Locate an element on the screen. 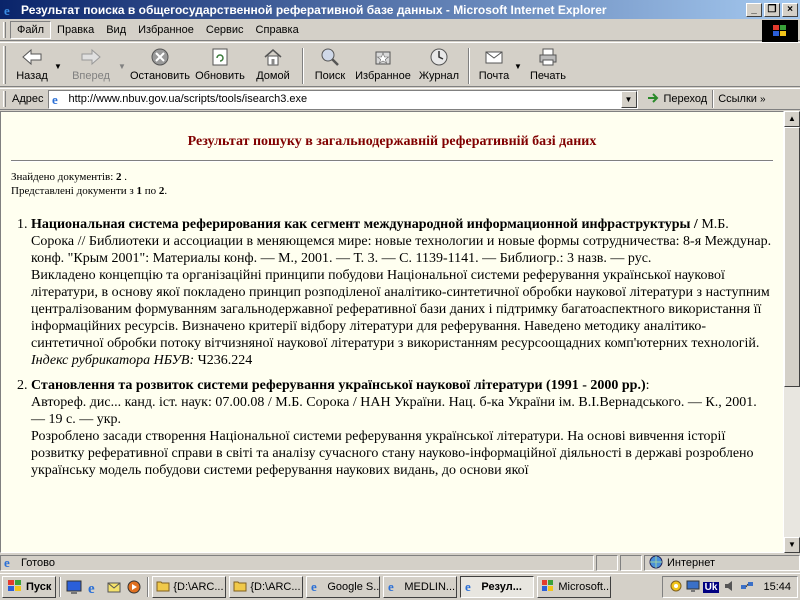 This screenshot has width=800, height=600. favorites-button: Избранное is located at coordinates (383, 66).